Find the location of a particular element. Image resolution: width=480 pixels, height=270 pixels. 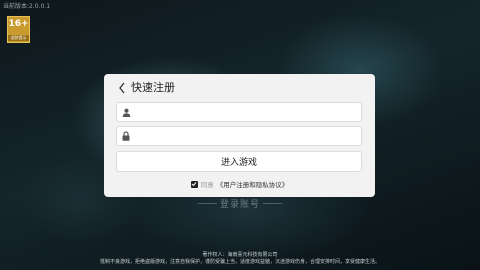

agreement-checkbox is located at coordinates (194, 184).